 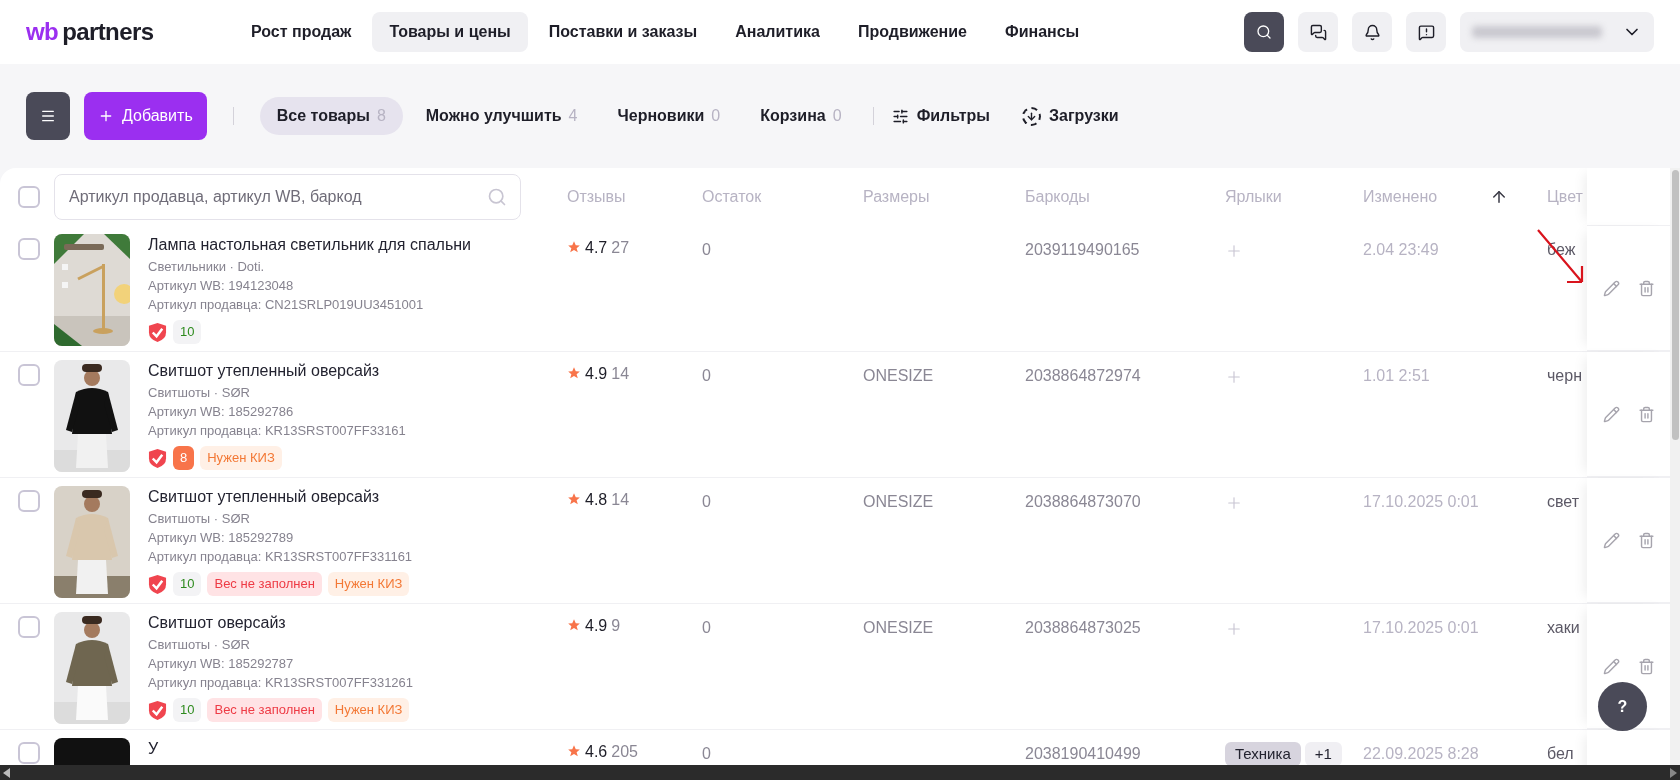 I want to click on wb-article: Артикул WB: 185292786, so click(x=221, y=412).